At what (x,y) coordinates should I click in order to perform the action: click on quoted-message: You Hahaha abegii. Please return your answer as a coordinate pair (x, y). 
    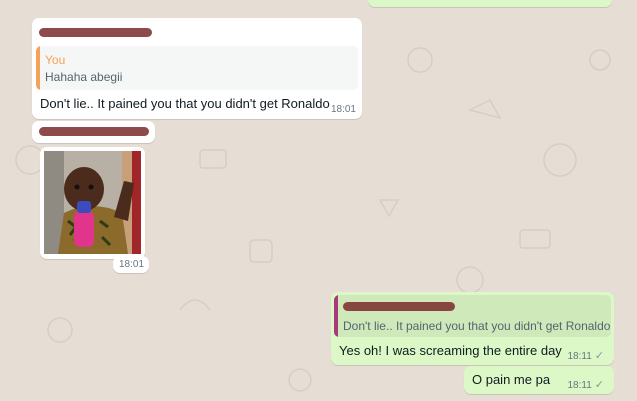
    Looking at the image, I should click on (197, 68).